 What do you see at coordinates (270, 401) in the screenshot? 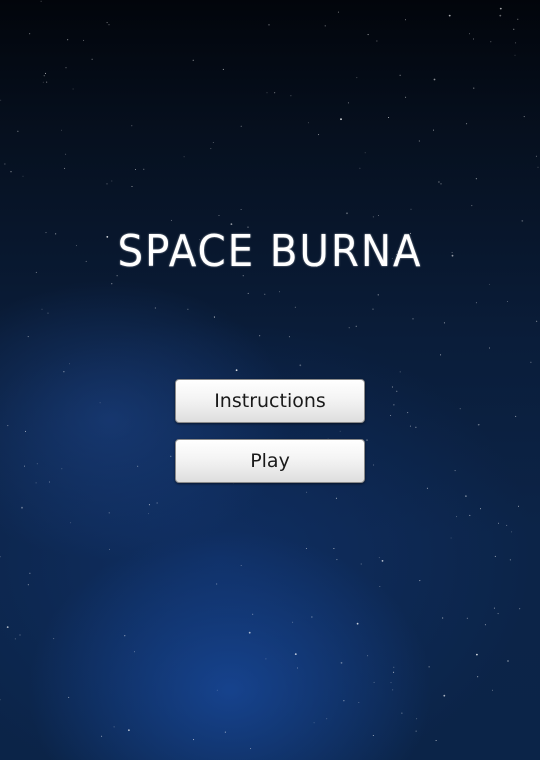
I see `instructions-button: Instructions` at bounding box center [270, 401].